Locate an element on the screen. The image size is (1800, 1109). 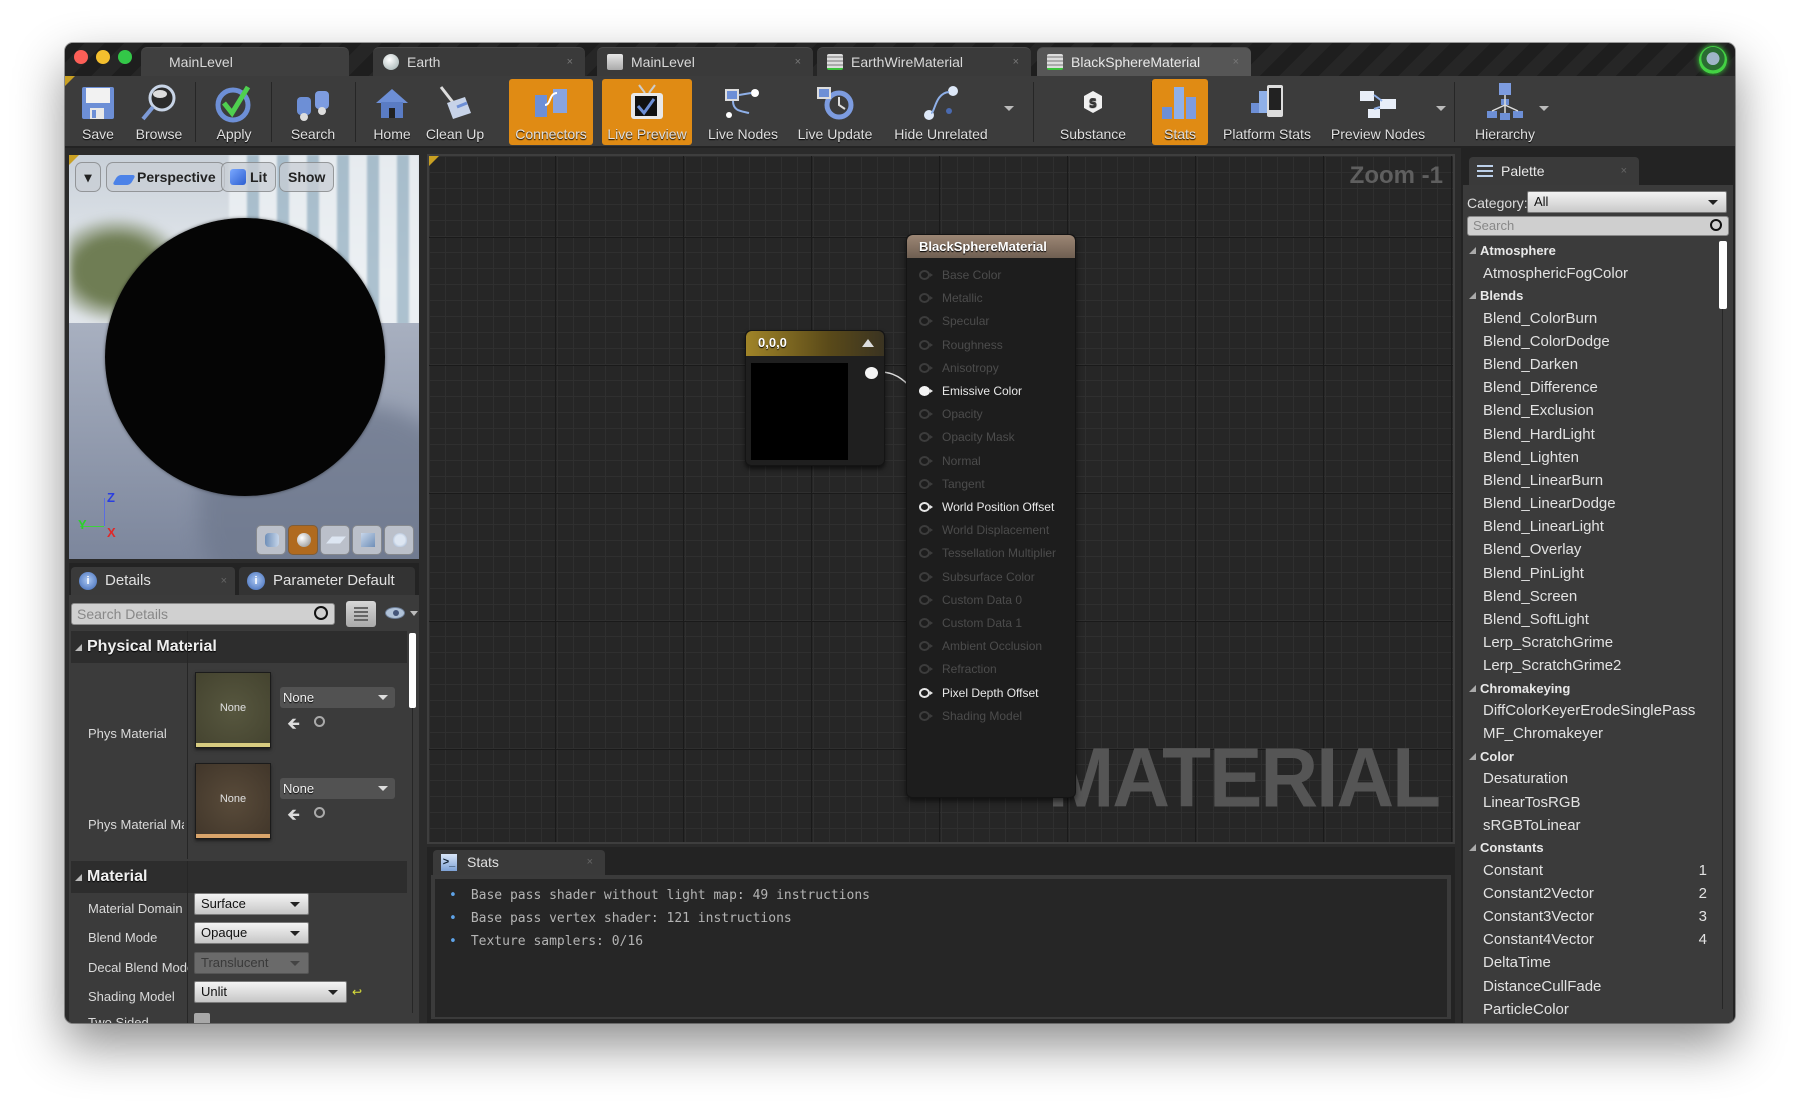
two-sided-checkbox is located at coordinates (202, 1018).